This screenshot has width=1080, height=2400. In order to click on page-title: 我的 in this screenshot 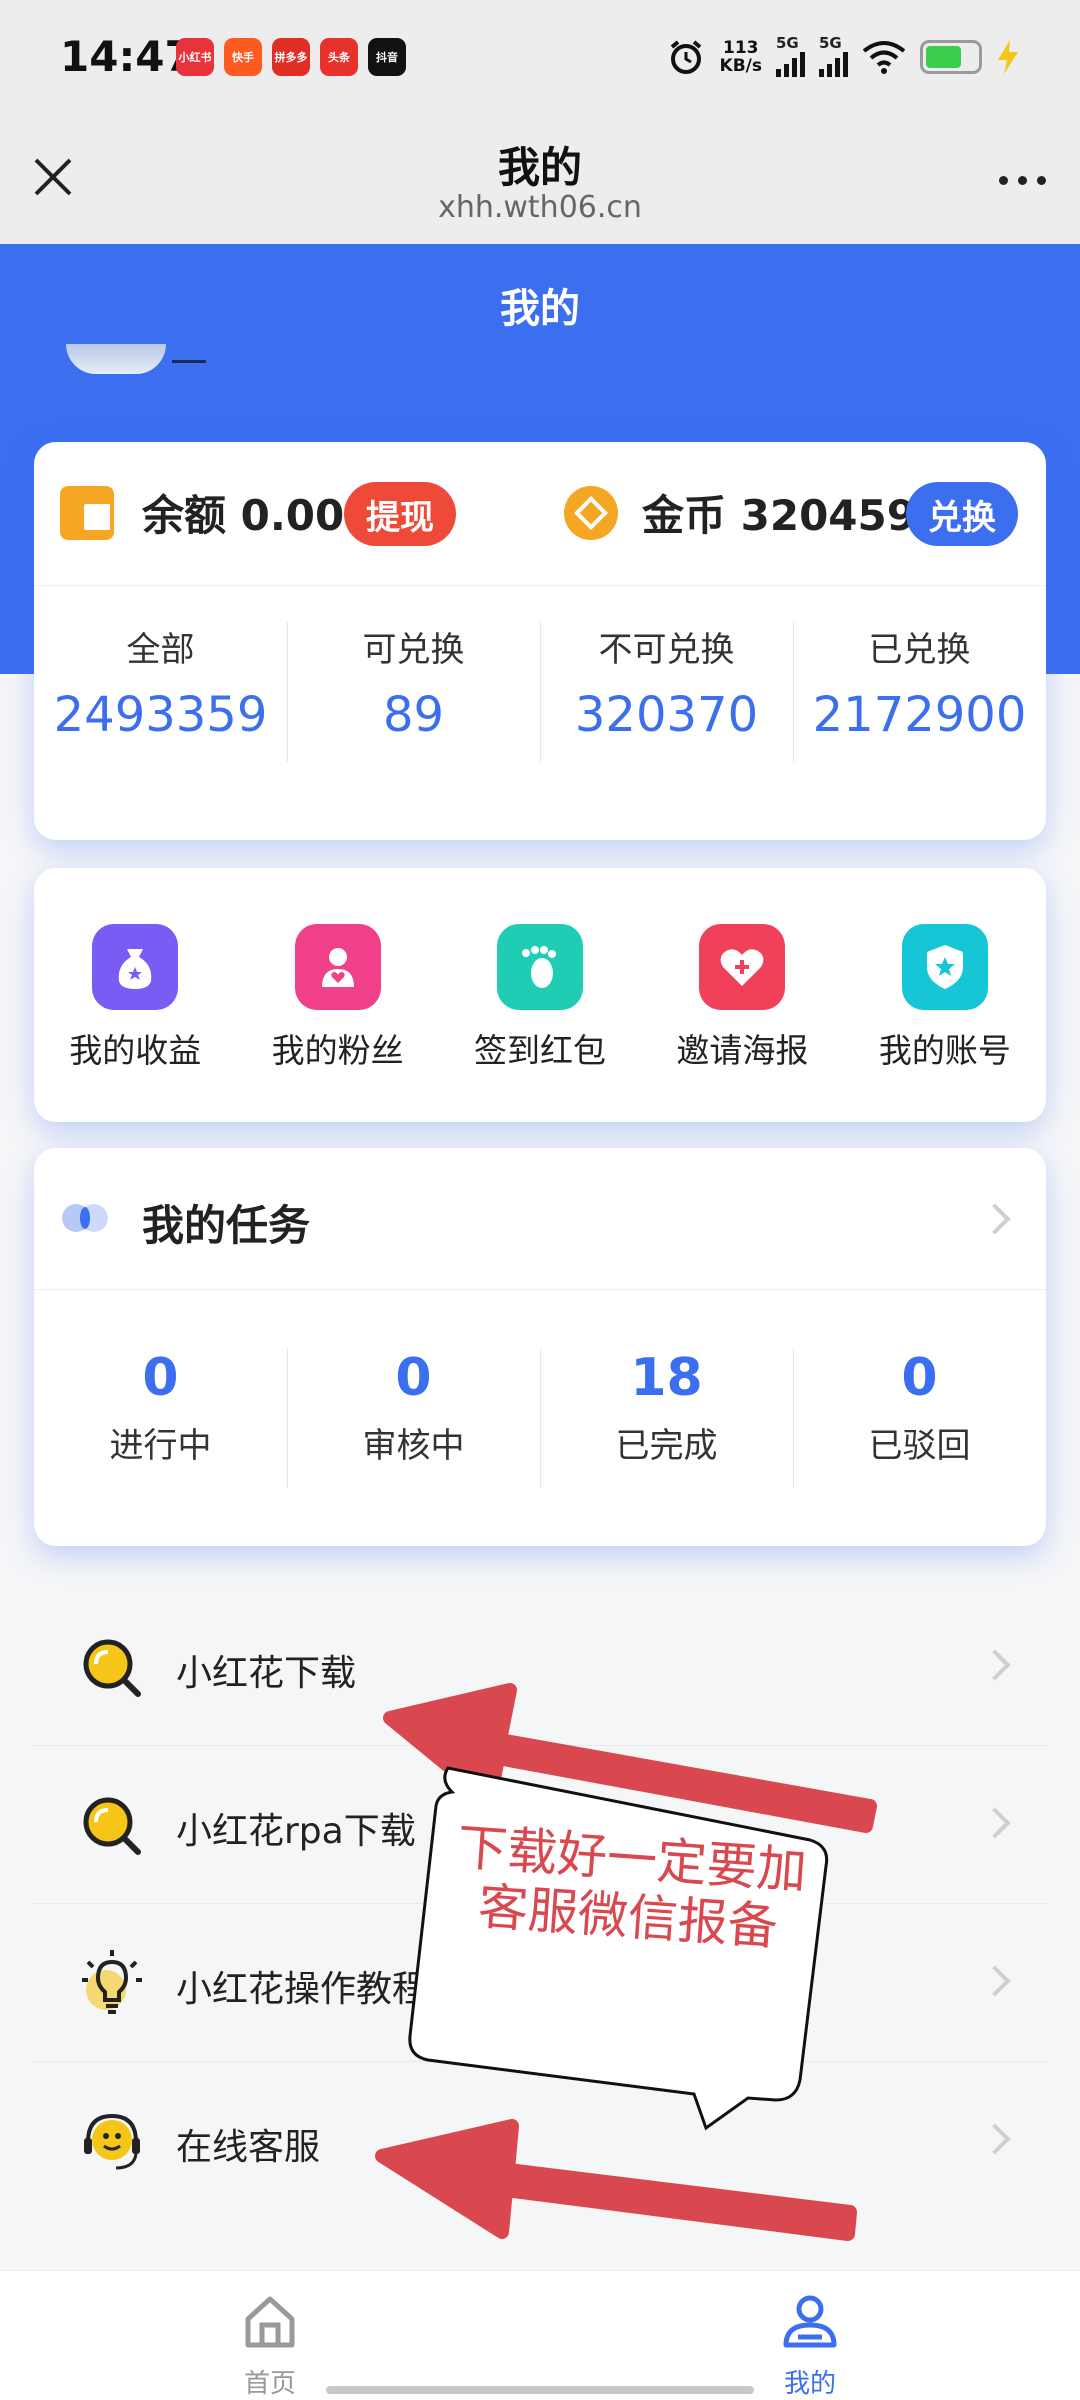, I will do `click(539, 167)`.